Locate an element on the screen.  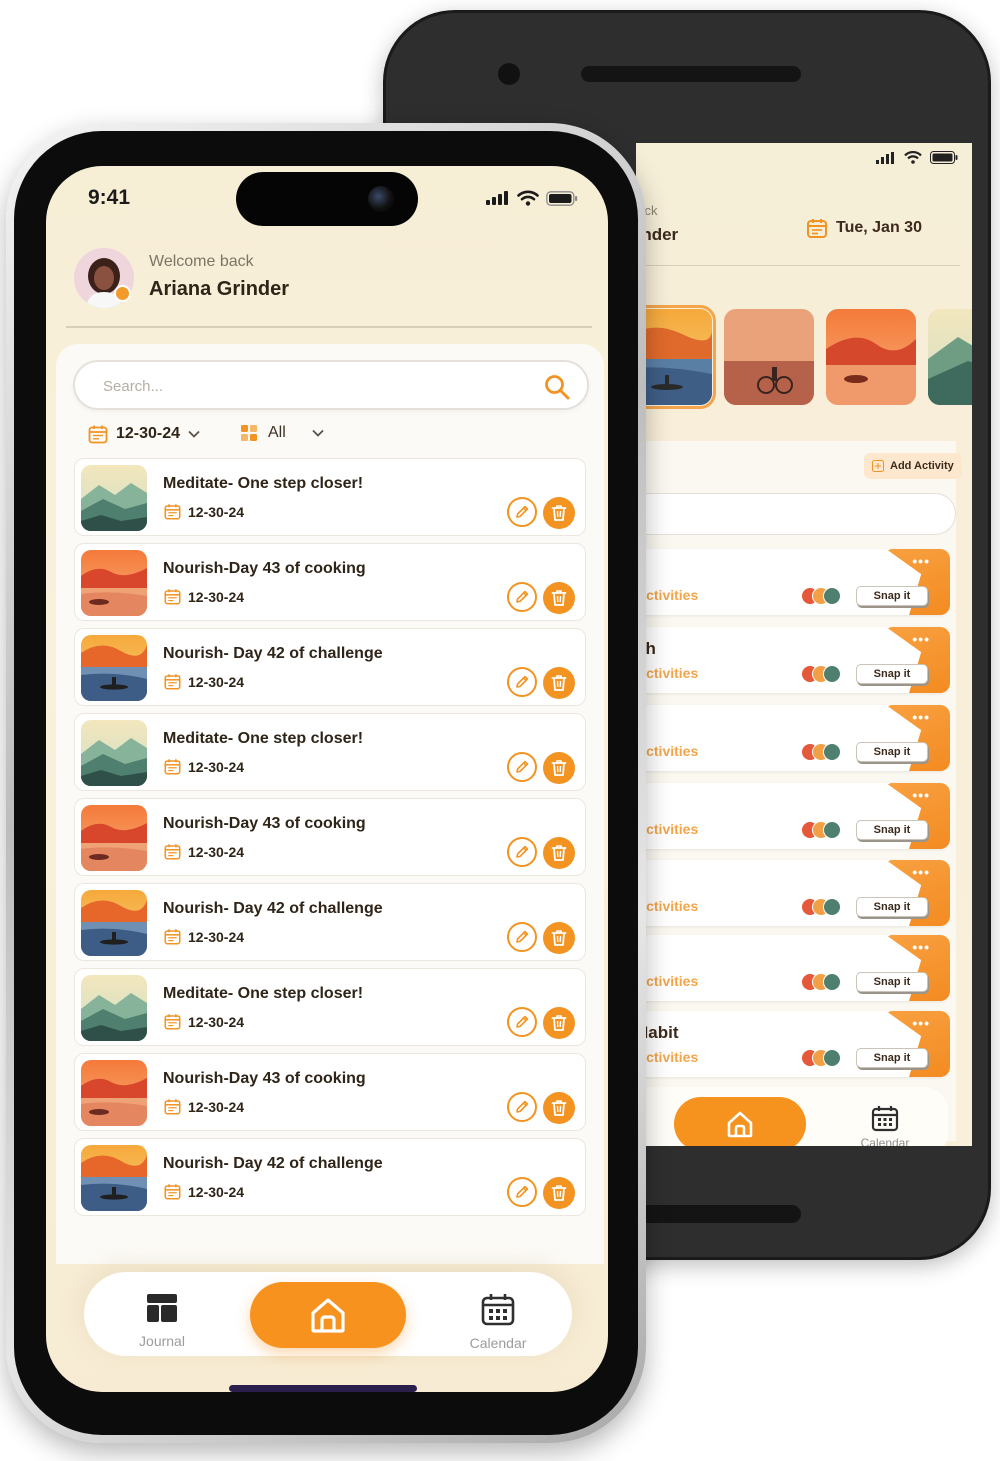
add-activity-button: Add Activity is located at coordinates (913, 466).